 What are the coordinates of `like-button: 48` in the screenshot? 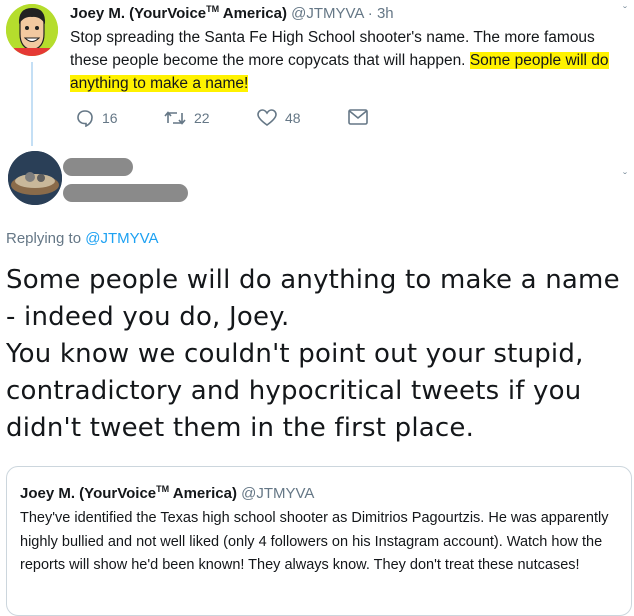 It's located at (279, 118).